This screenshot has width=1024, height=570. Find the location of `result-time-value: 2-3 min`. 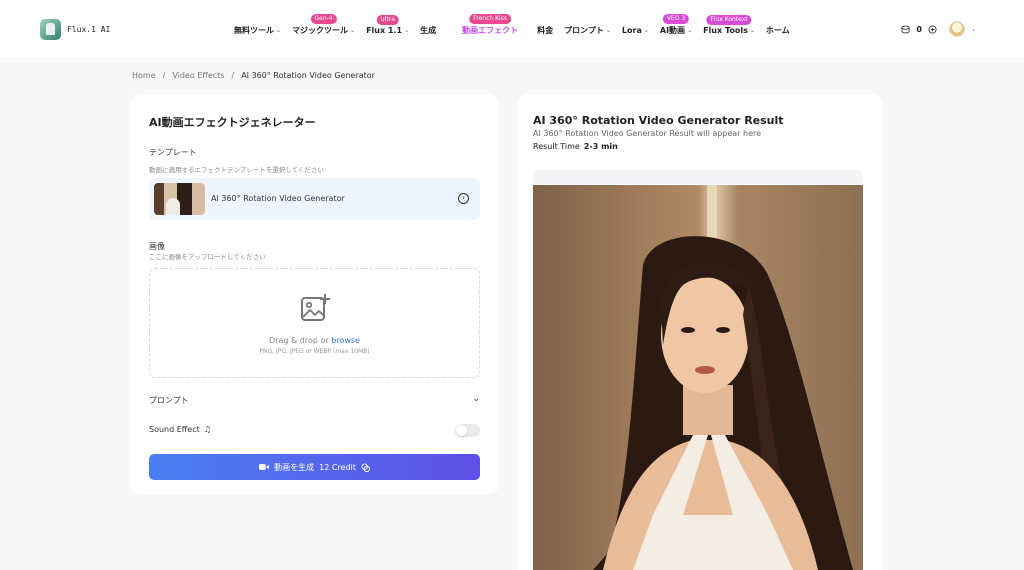

result-time-value: 2-3 min is located at coordinates (600, 146).